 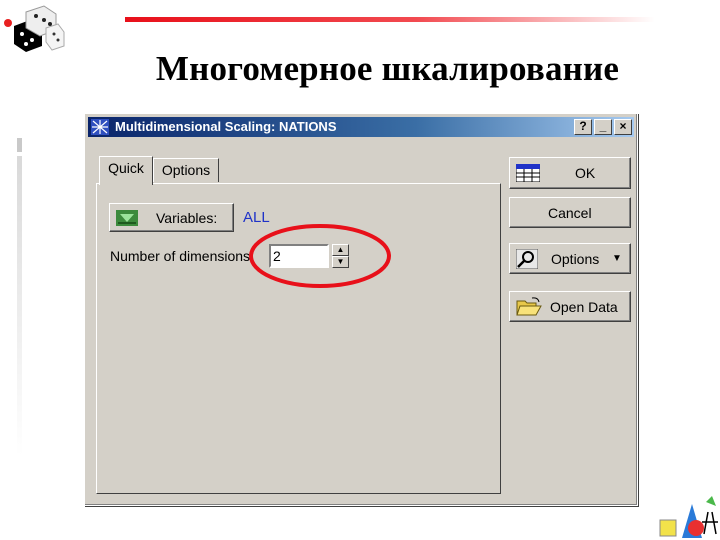 I want to click on help-button: ?, so click(x=583, y=127).